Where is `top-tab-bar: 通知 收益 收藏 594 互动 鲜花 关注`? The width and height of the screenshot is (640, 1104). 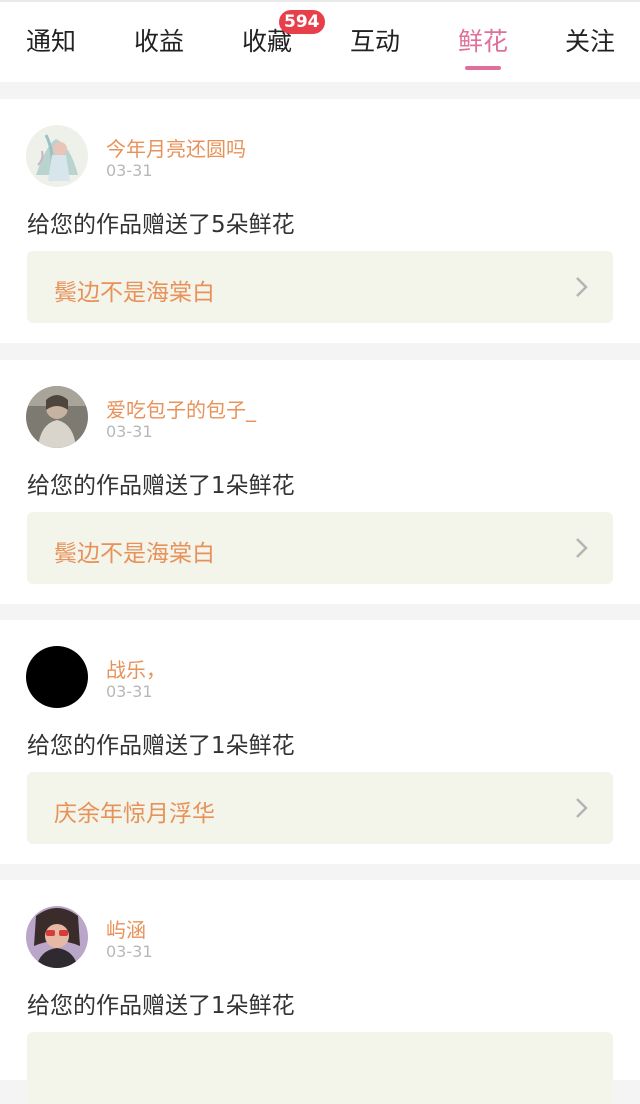 top-tab-bar: 通知 收益 收藏 594 互动 鲜花 关注 is located at coordinates (320, 41).